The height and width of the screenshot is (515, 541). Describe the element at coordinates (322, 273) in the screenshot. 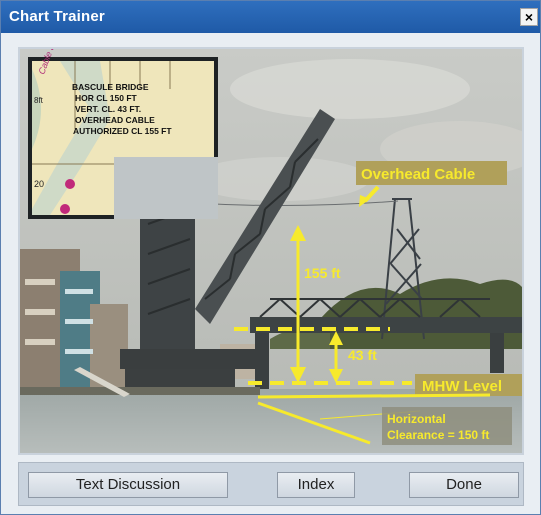

I see `clearance-155-label: 155 ft` at that location.